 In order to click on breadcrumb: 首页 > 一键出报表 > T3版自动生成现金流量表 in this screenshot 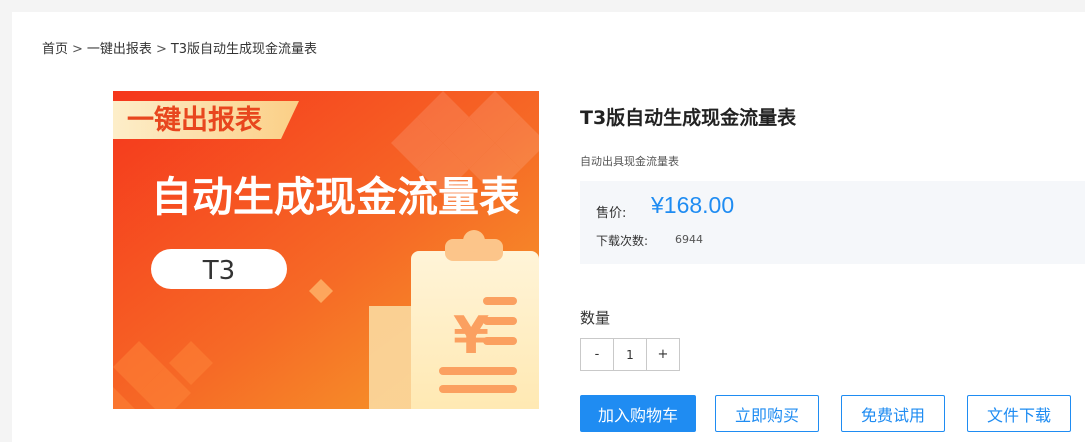, I will do `click(179, 50)`.